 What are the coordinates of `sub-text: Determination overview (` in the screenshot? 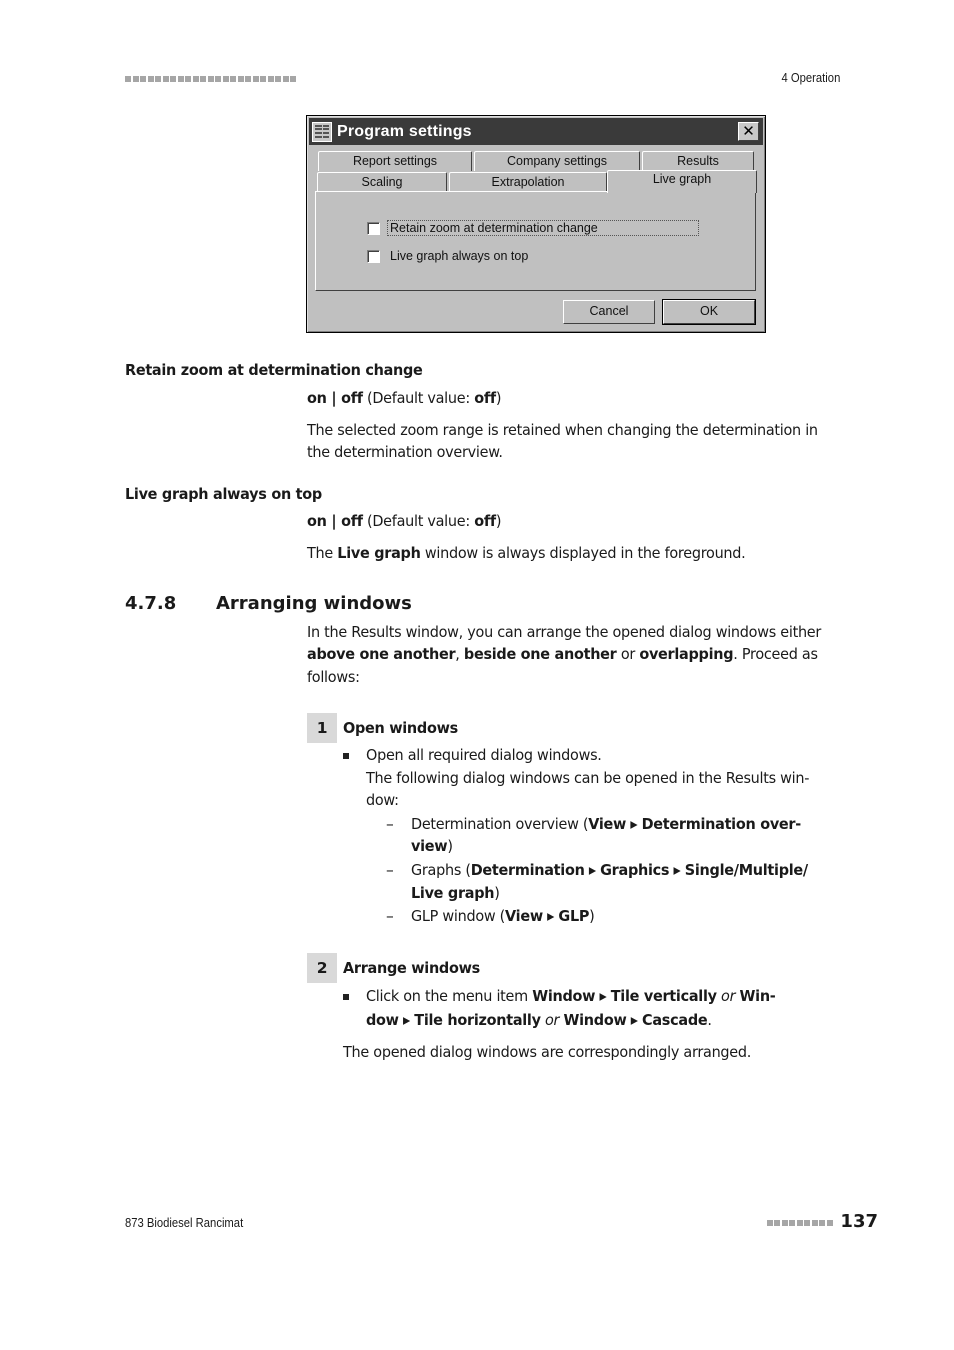 It's located at (500, 824).